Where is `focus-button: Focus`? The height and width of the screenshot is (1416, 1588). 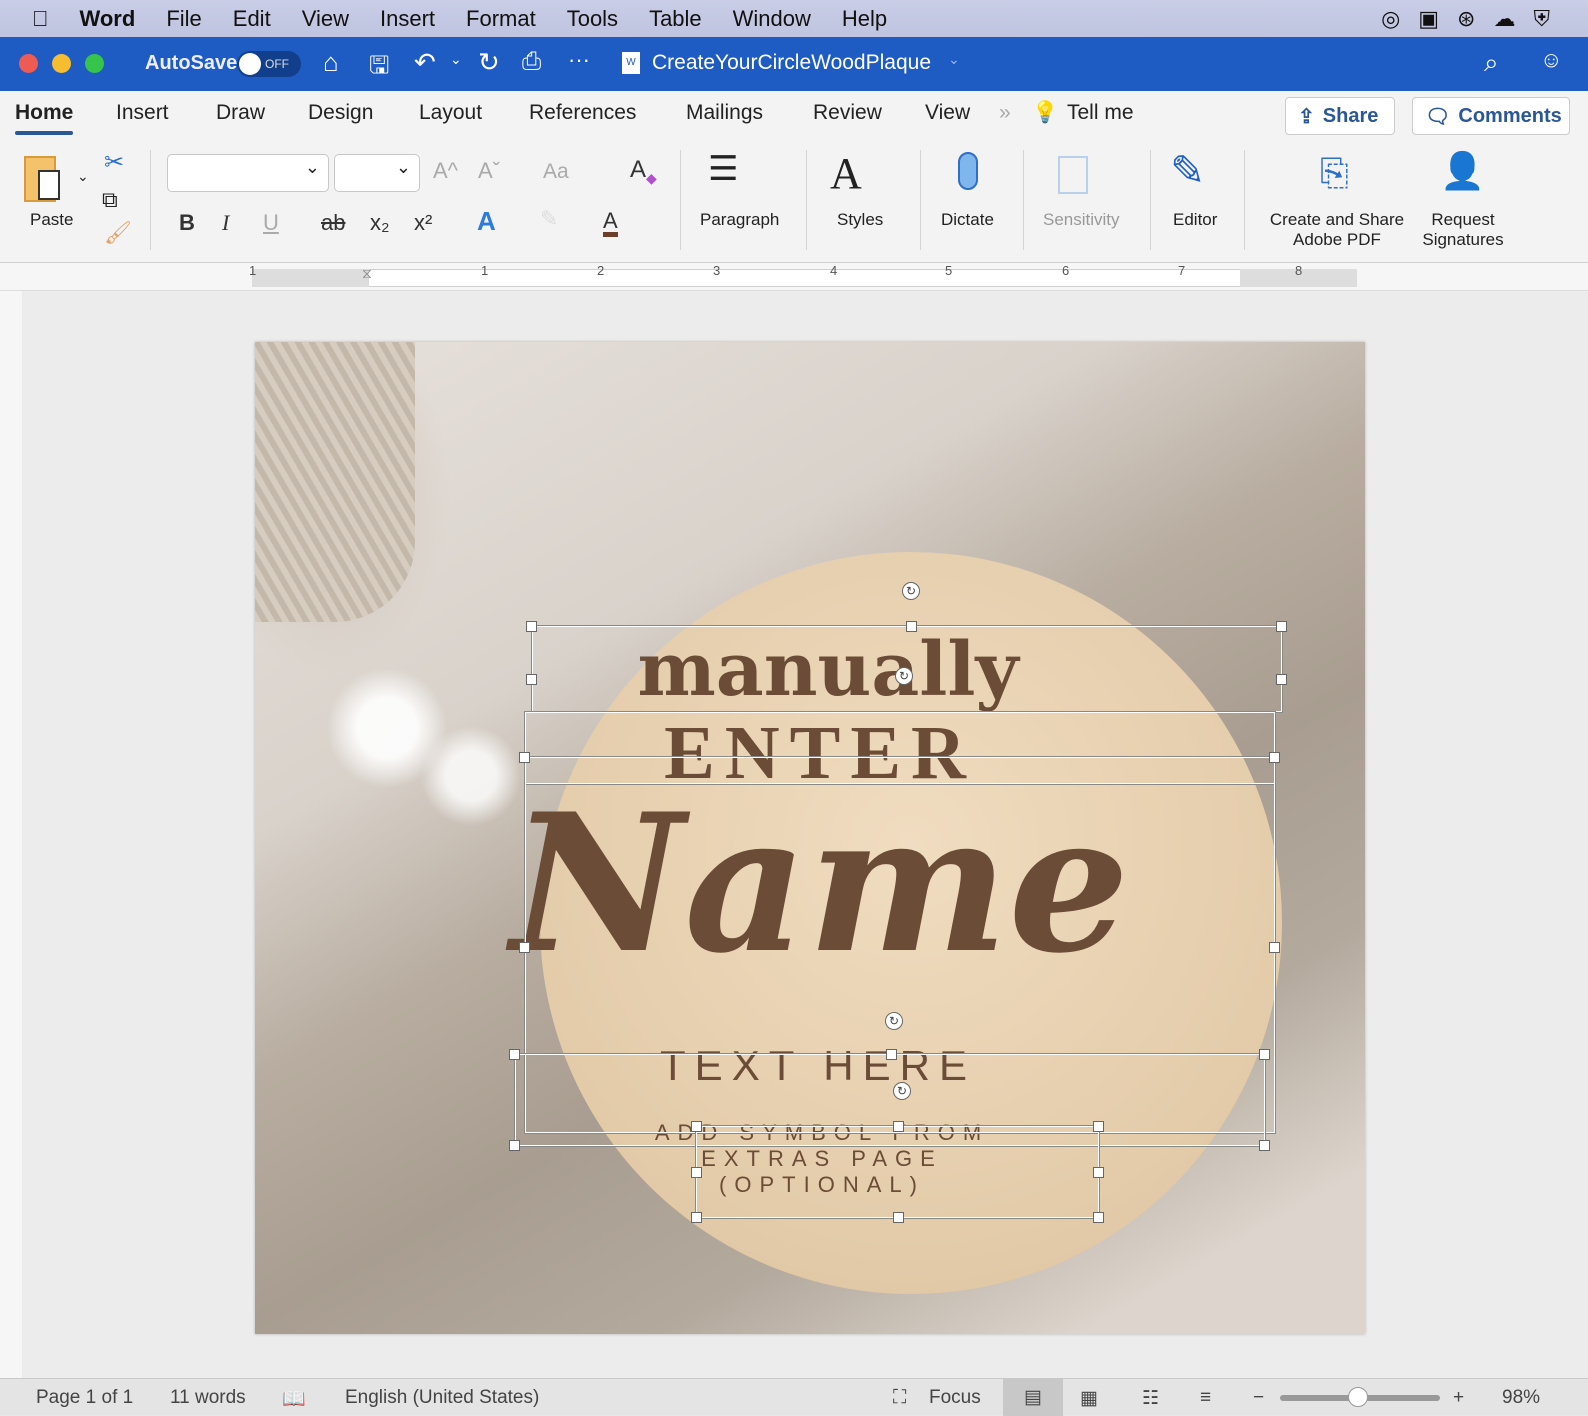
focus-button: Focus is located at coordinates (955, 1398).